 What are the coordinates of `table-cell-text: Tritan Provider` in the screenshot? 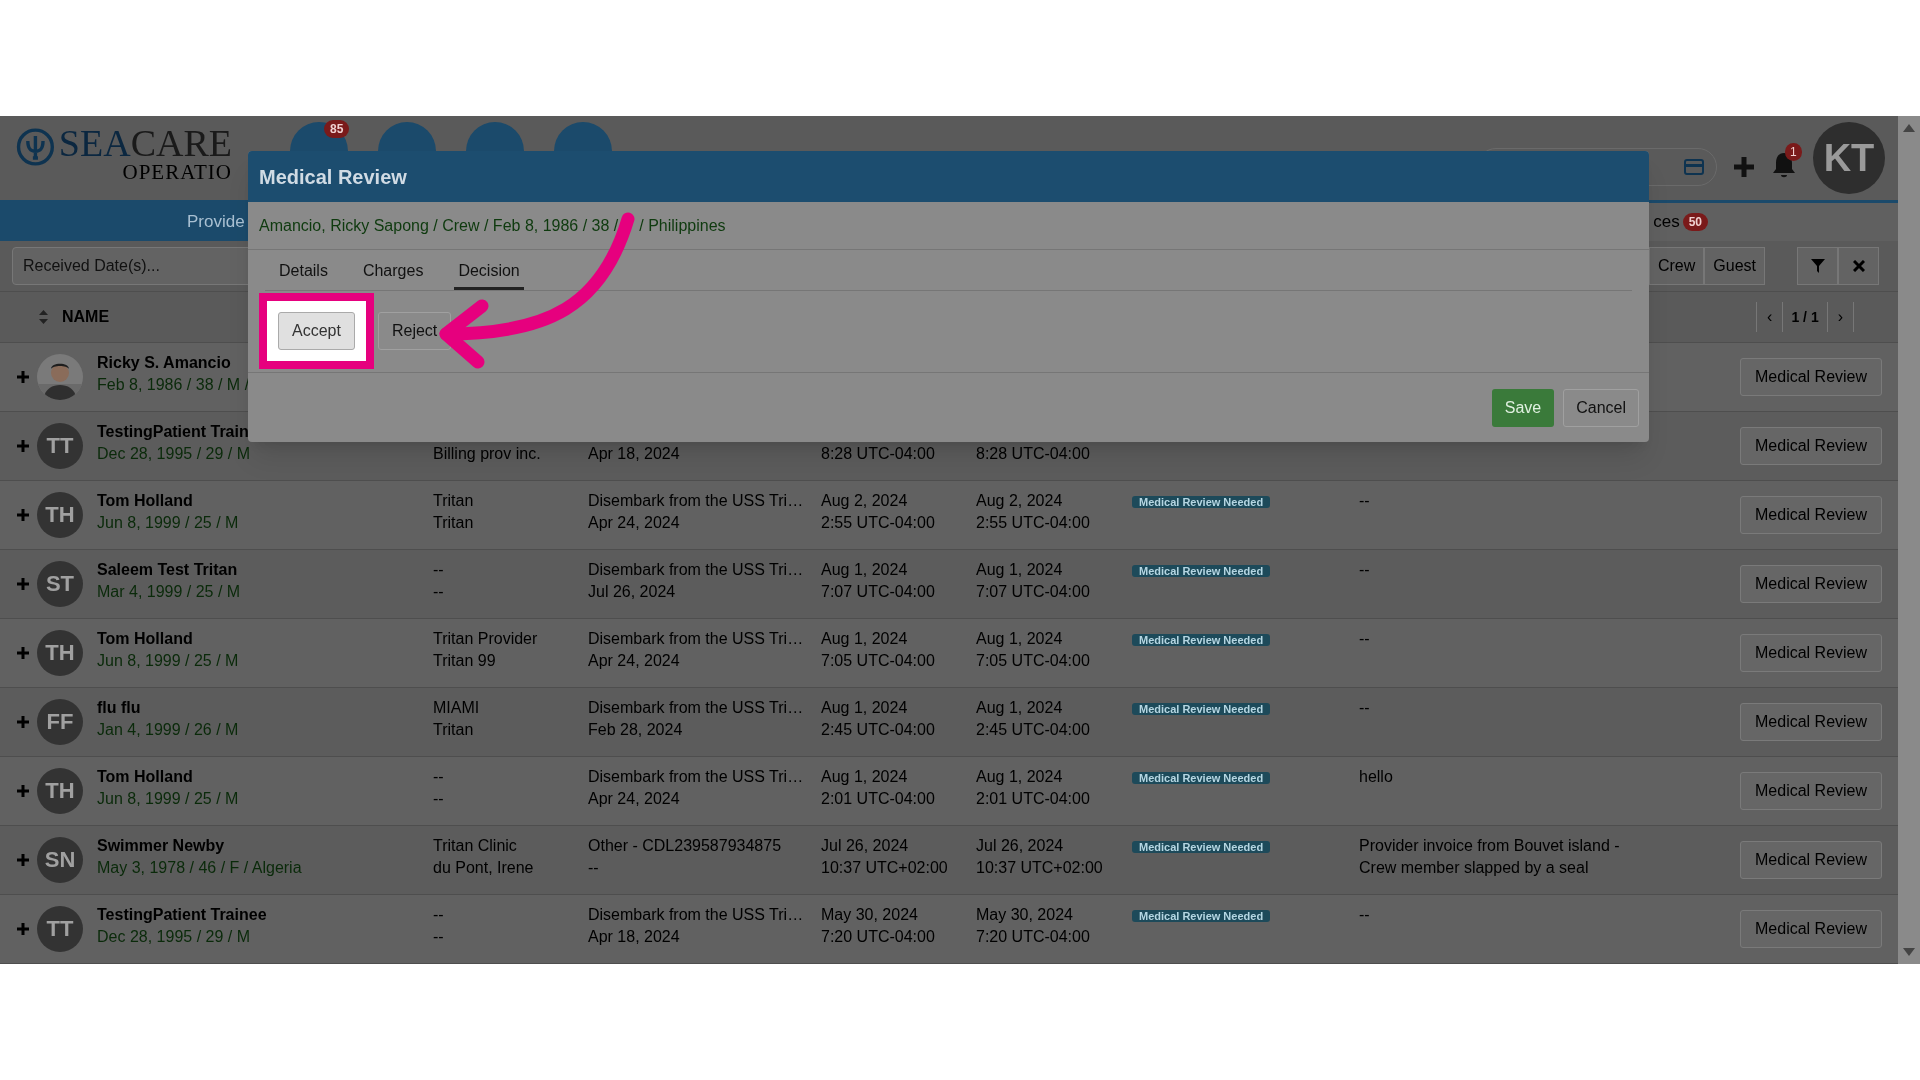 It's located at (486, 639).